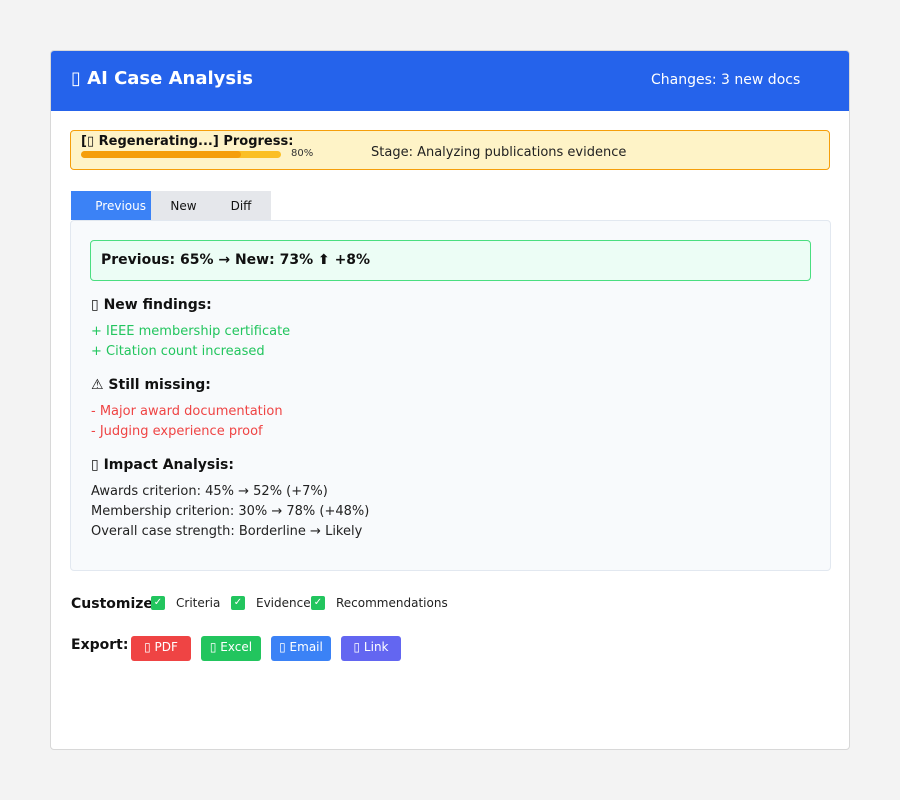  Describe the element at coordinates (450, 260) in the screenshot. I see `score-summary: Previous: 65% → New: 73% ⬆ +8%` at that location.